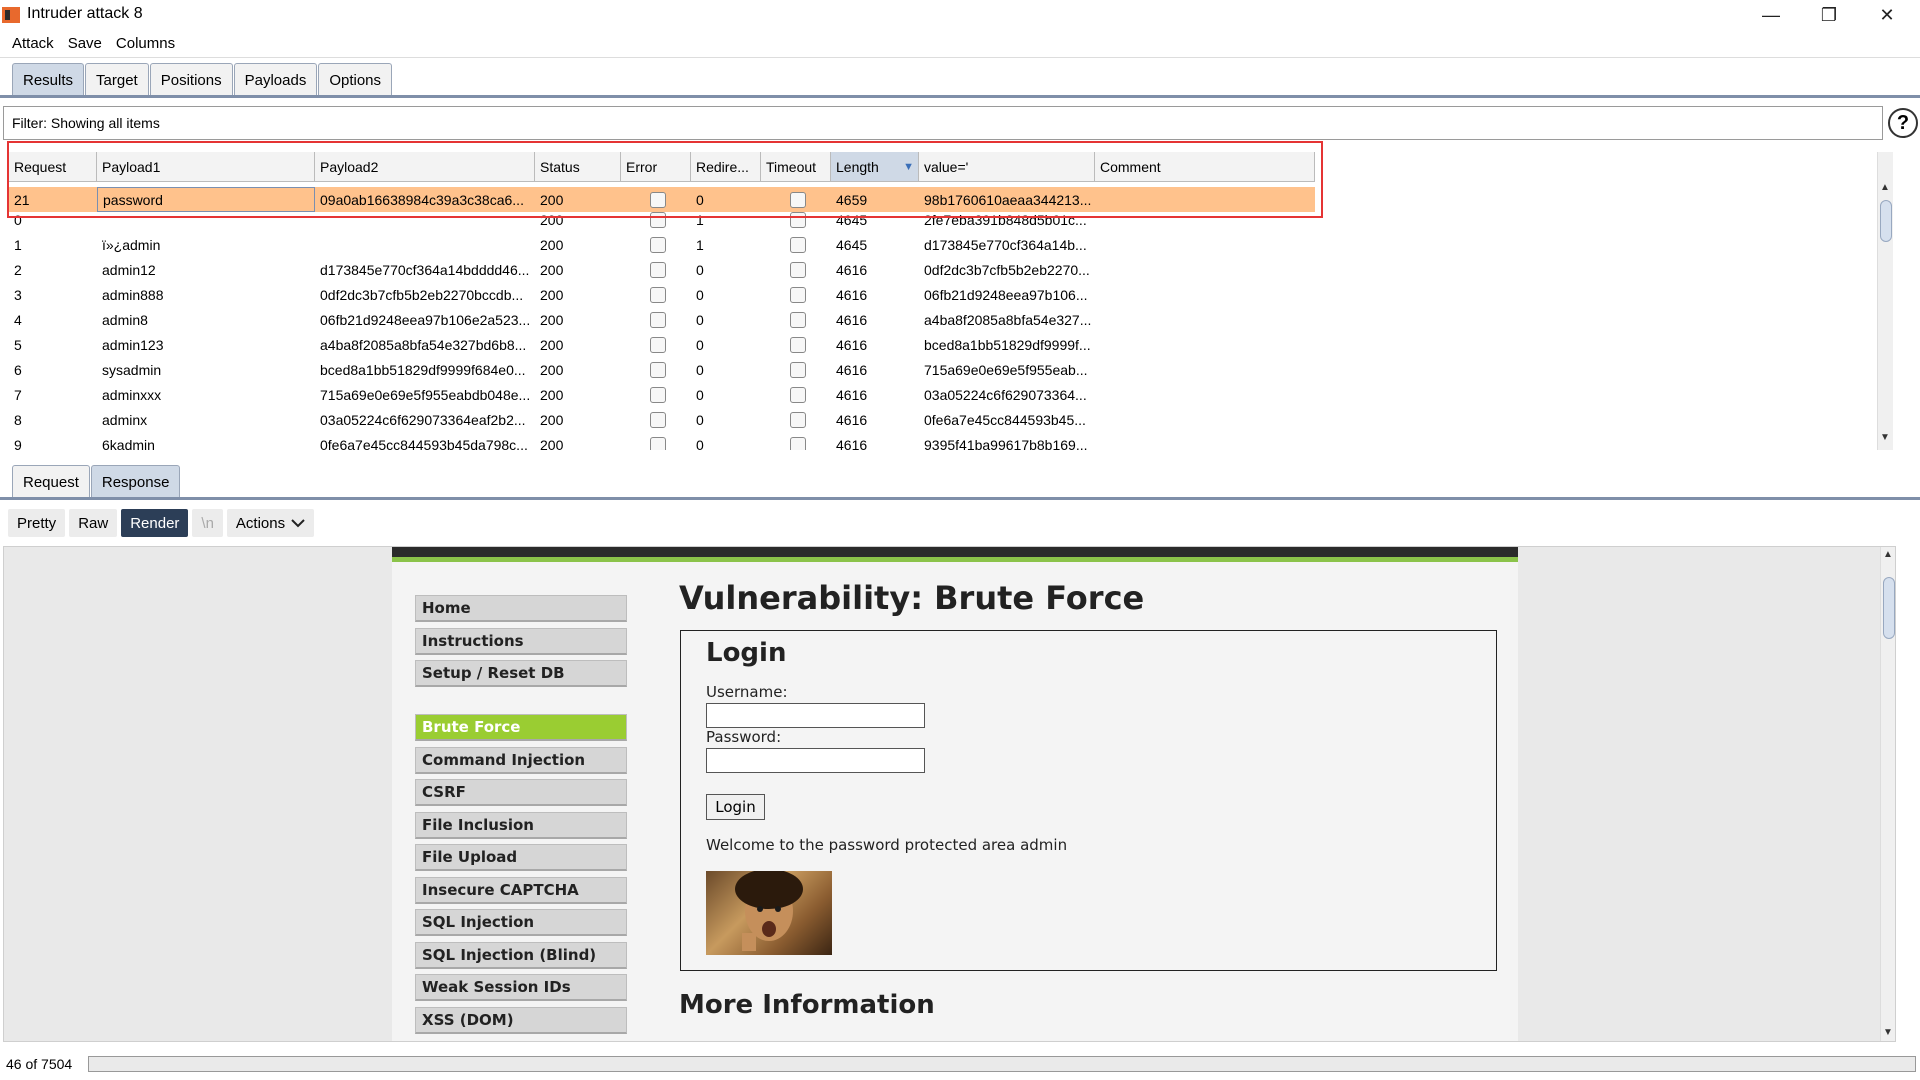  Describe the element at coordinates (207, 523) in the screenshot. I see `newline-toggle-button: \n` at that location.